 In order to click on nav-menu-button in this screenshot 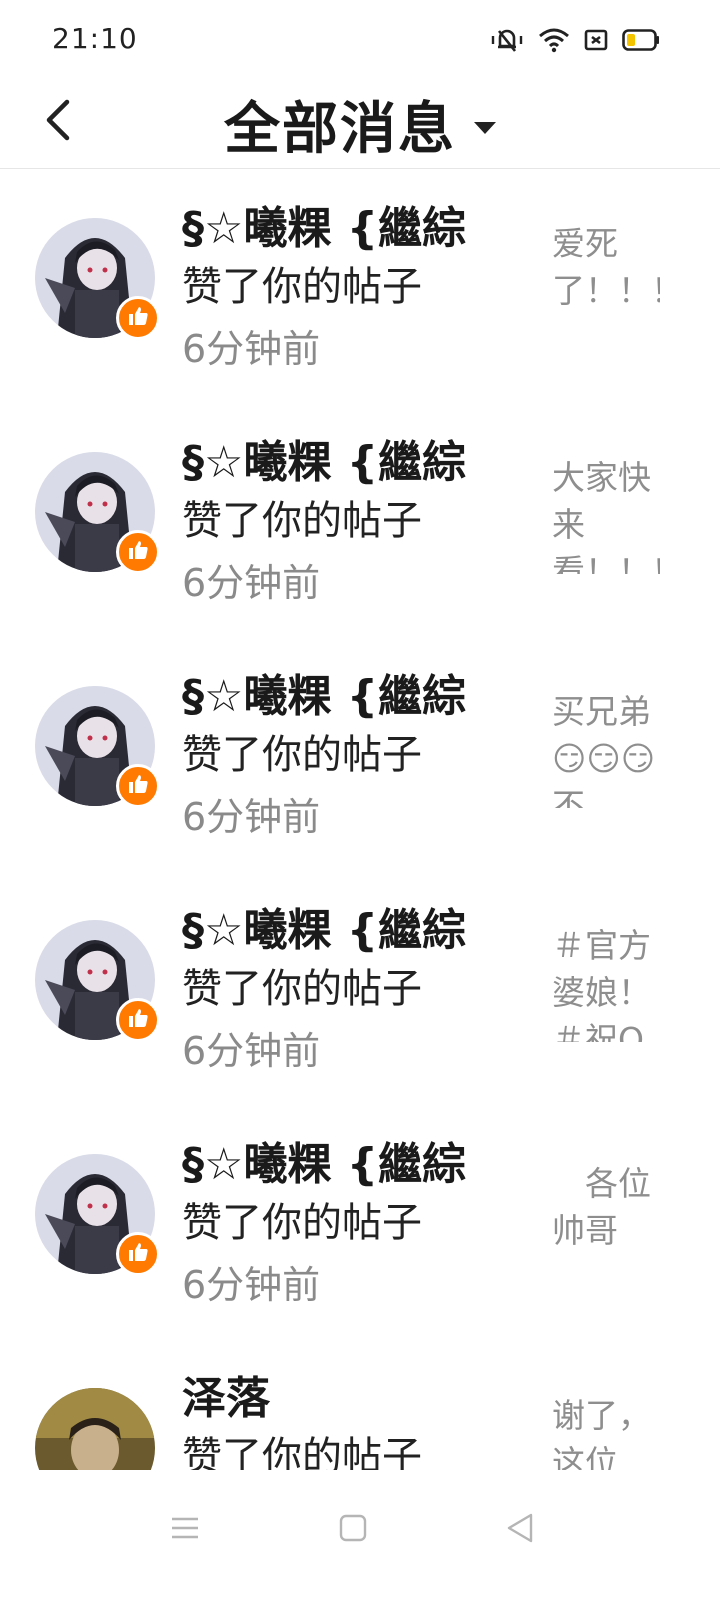, I will do `click(185, 1530)`.